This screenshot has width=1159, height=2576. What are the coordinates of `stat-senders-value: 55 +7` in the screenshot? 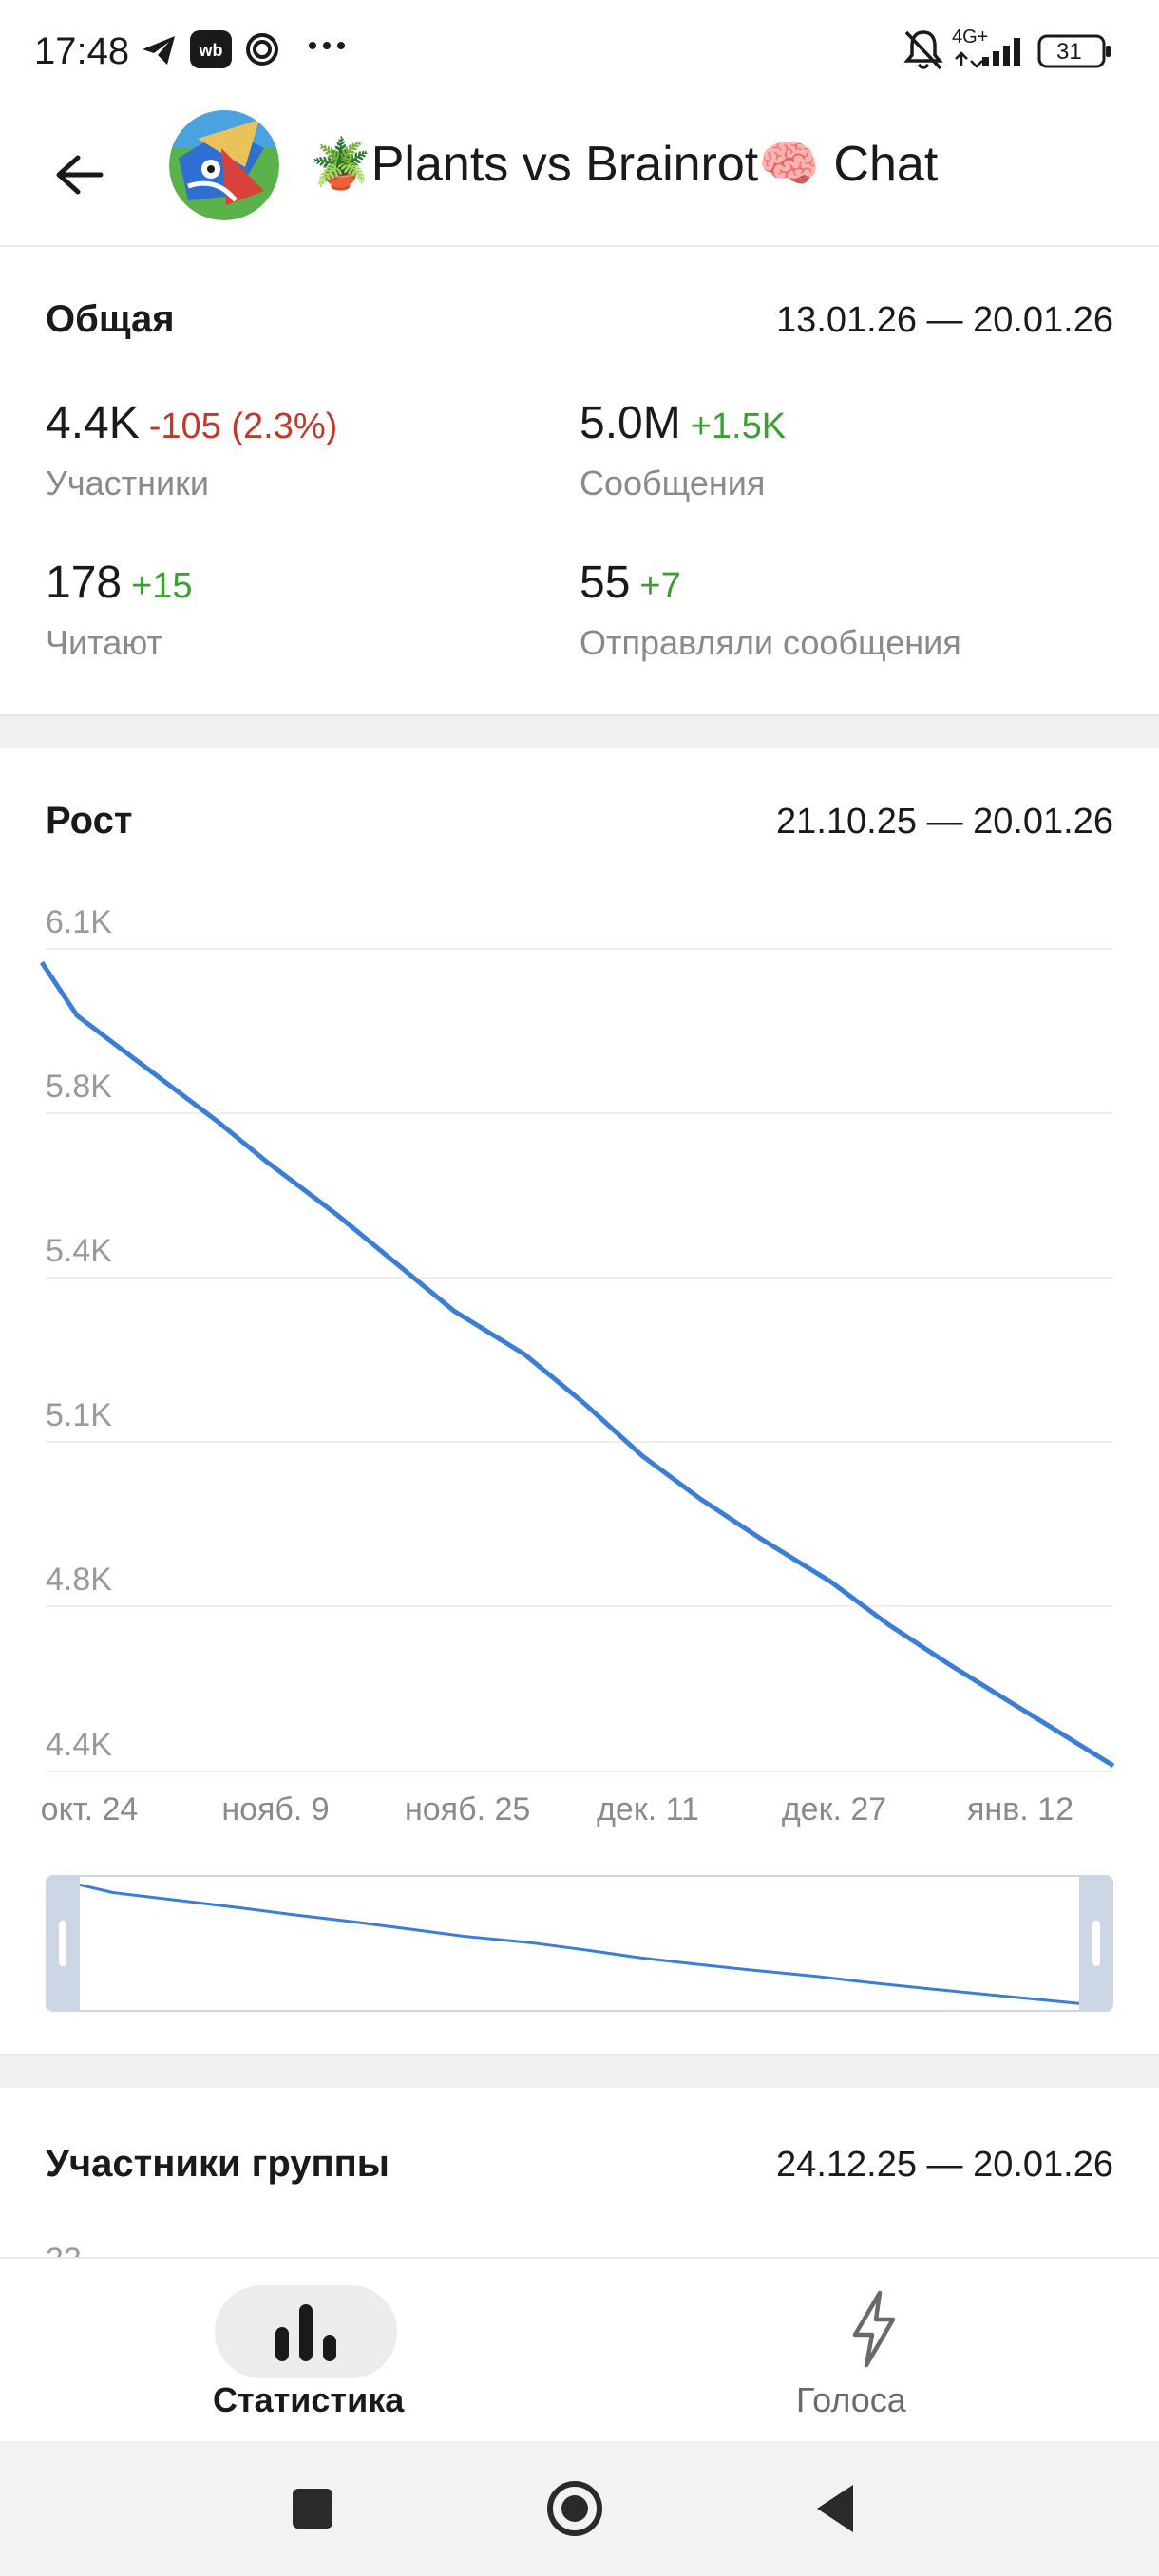 It's located at (630, 583).